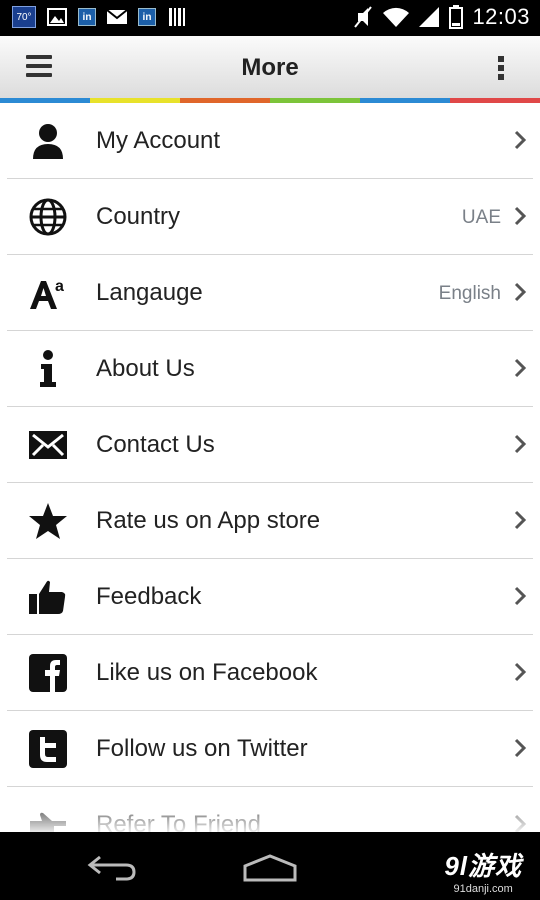  I want to click on menu-item-label: About Us, so click(145, 368).